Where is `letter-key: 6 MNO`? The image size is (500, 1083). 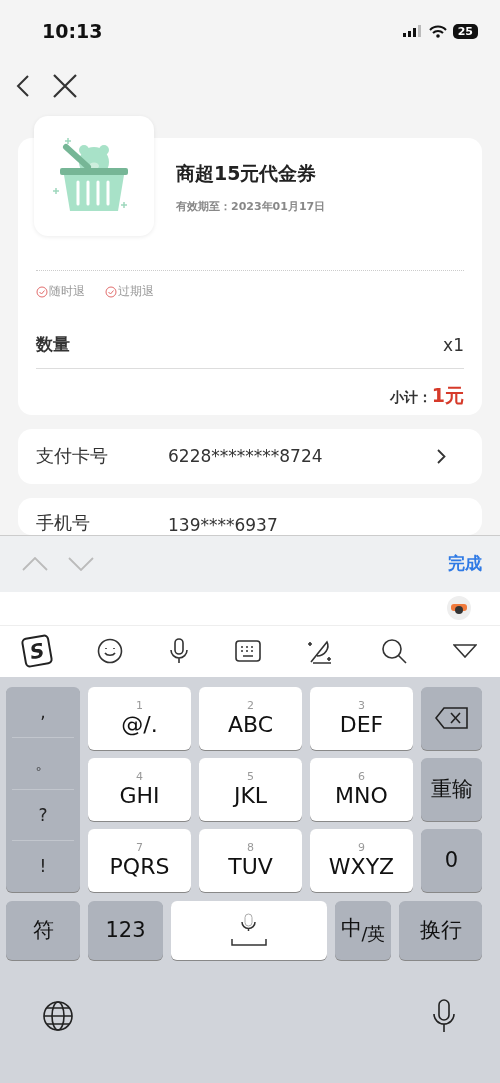
letter-key: 6 MNO is located at coordinates (361, 789).